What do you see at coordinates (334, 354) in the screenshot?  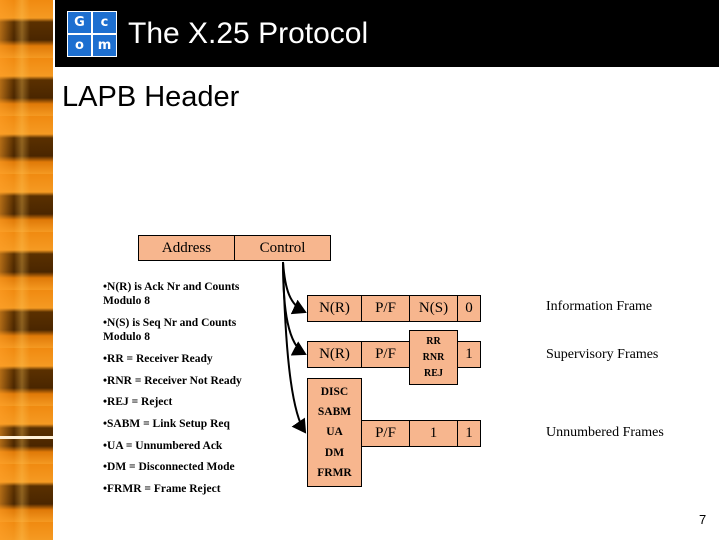 I see `sup-nr-field: N(R)` at bounding box center [334, 354].